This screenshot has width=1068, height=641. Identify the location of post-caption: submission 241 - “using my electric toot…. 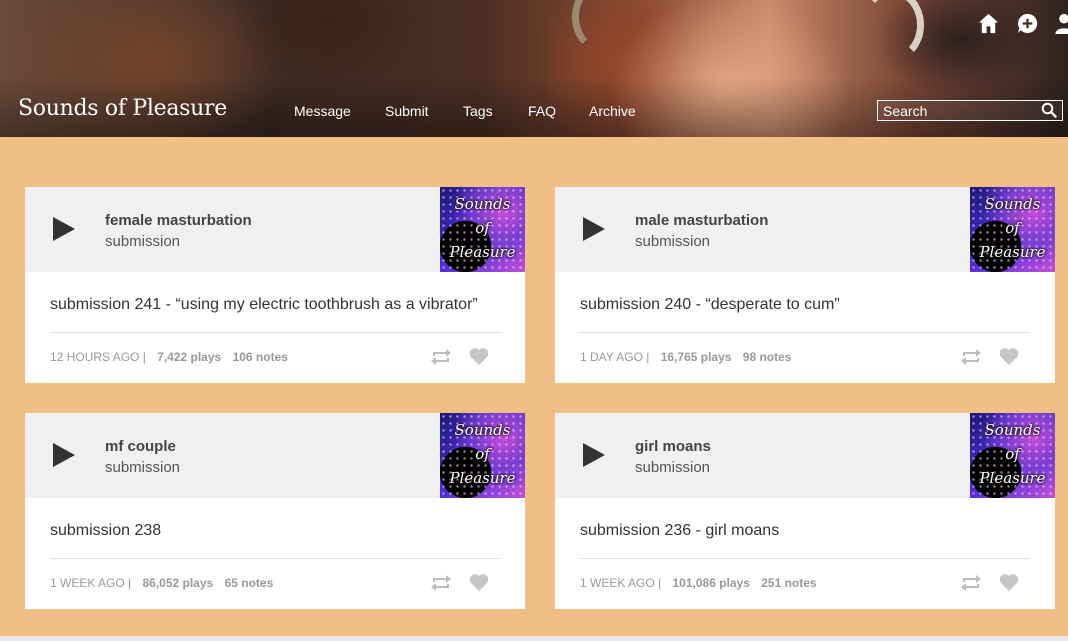
(264, 304).